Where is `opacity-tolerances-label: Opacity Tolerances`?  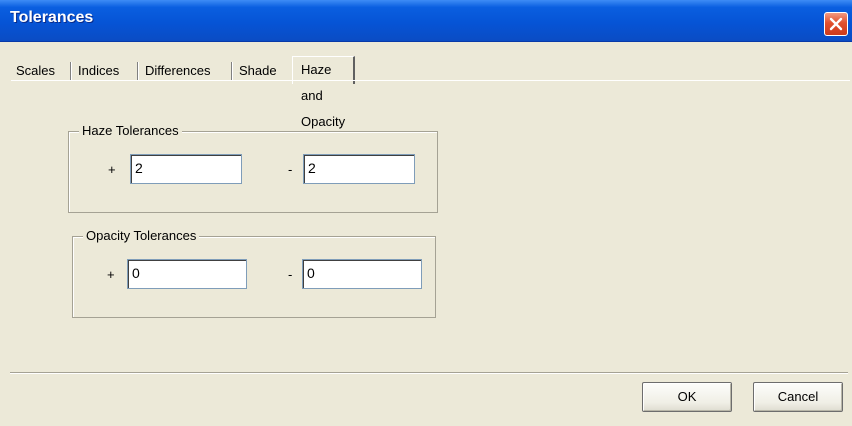
opacity-tolerances-label: Opacity Tolerances is located at coordinates (141, 236).